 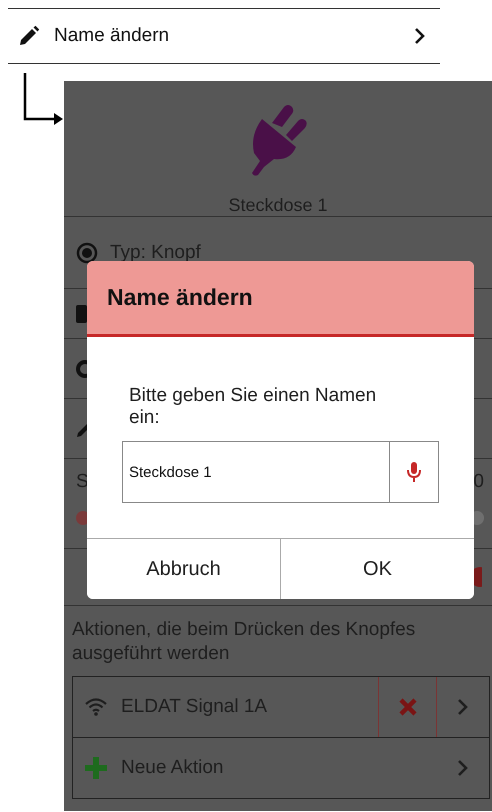 I want to click on name-input: Steckdose 1, so click(x=256, y=472).